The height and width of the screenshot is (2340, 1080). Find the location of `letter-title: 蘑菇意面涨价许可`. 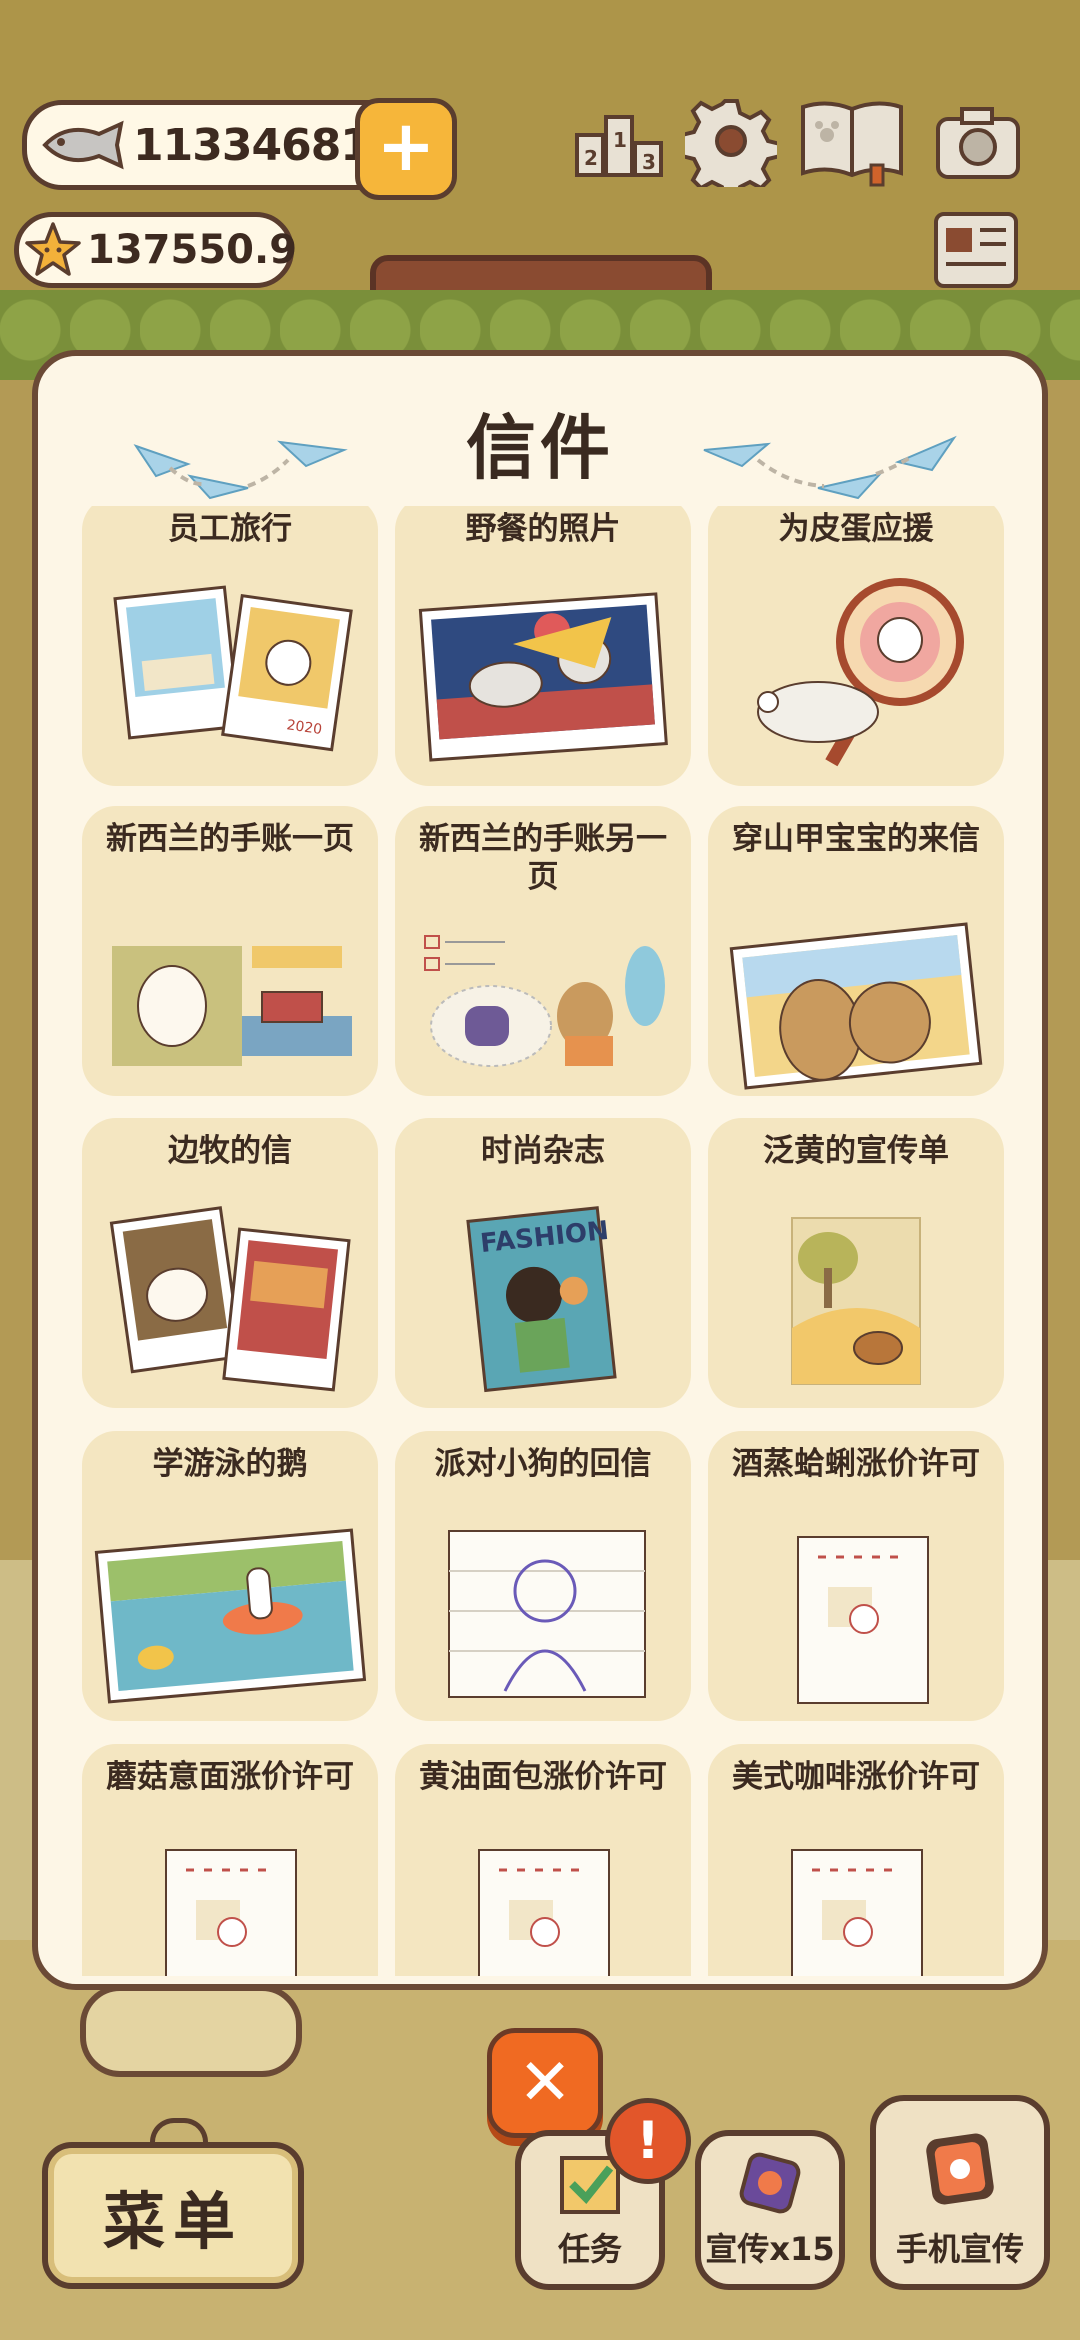

letter-title: 蘑菇意面涨价许可 is located at coordinates (230, 1777).